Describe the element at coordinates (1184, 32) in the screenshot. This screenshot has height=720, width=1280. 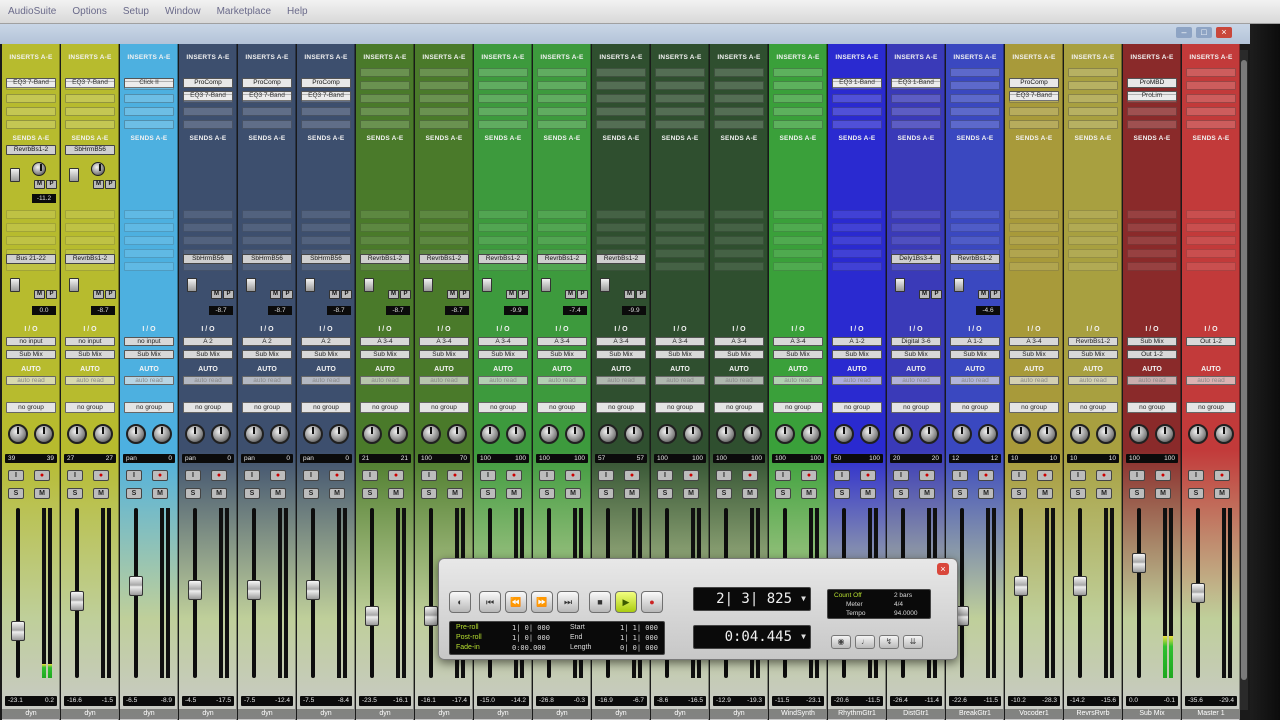
I see `minimize-button: –` at that location.